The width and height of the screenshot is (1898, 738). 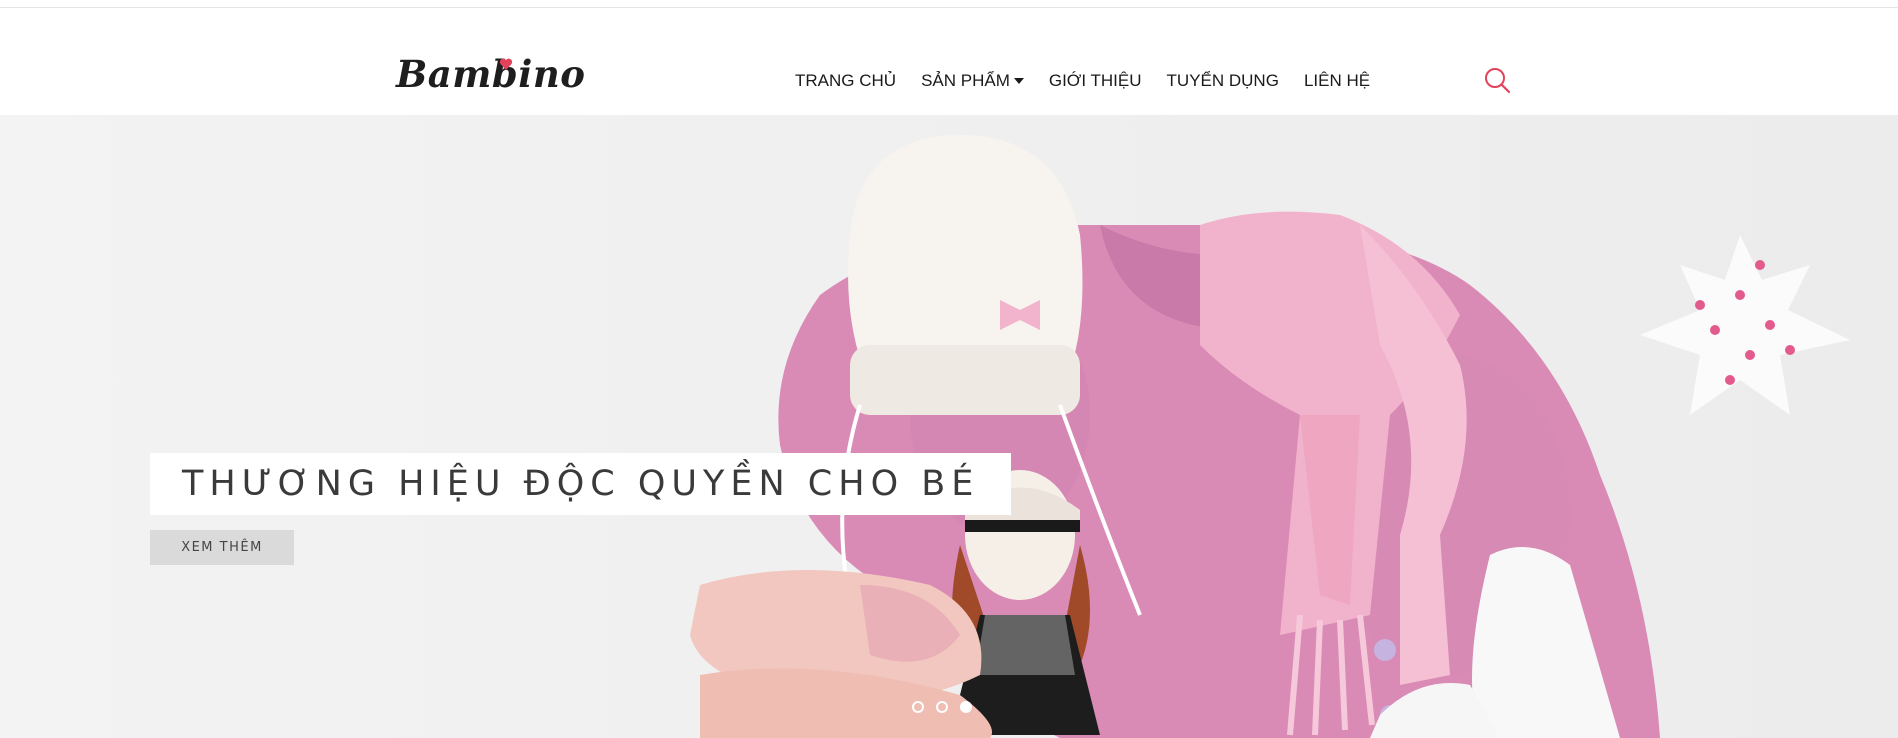 I want to click on nav-item-careers: TUYỂN DỤNG, so click(x=1223, y=81).